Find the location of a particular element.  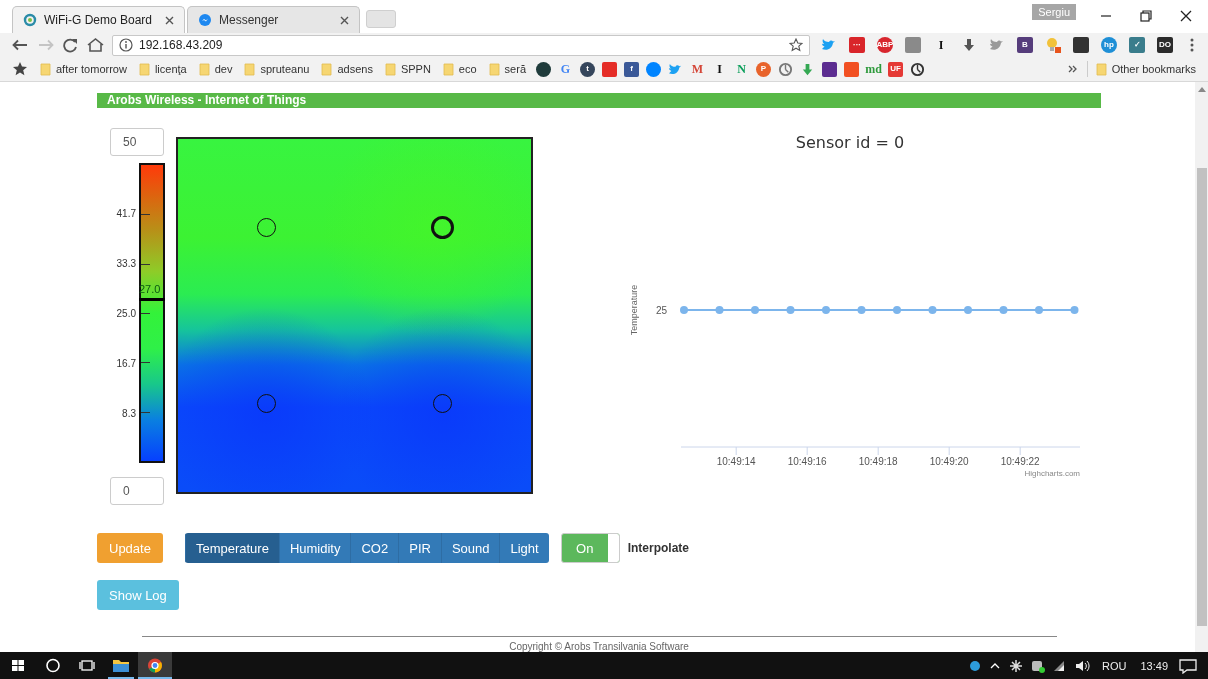

mode-tab: CO2 is located at coordinates (374, 548).